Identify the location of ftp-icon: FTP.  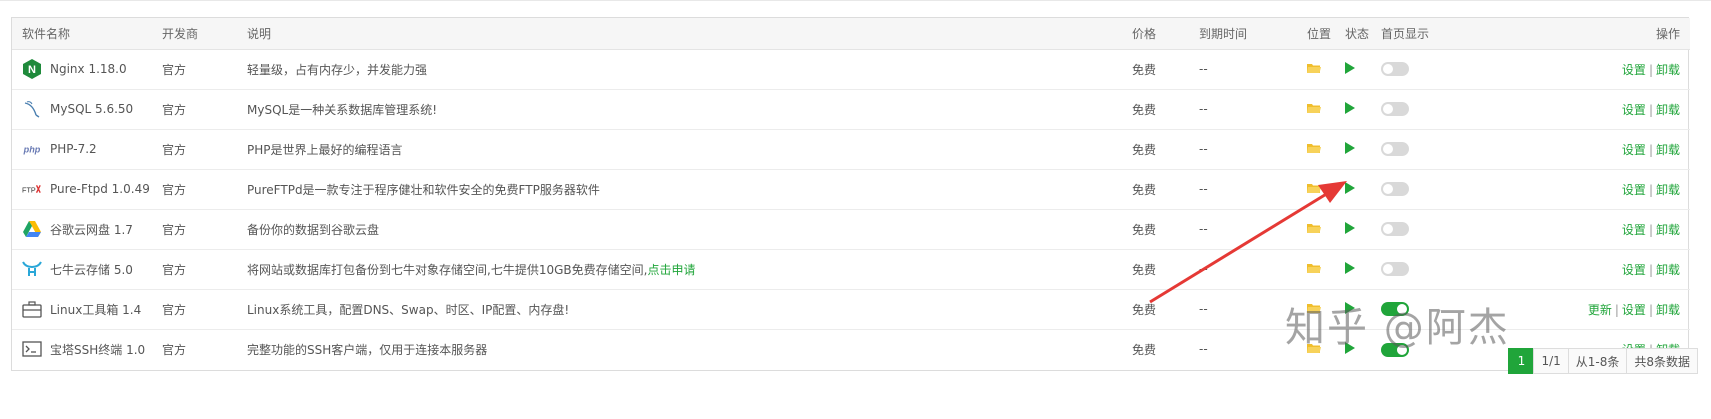
(32, 189).